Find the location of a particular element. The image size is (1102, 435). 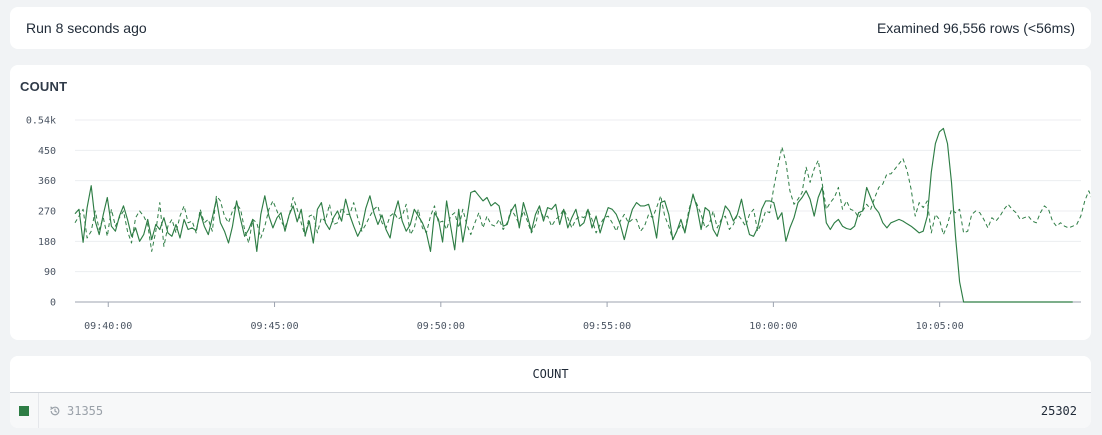

legend-swatch-cell is located at coordinates (24, 410).